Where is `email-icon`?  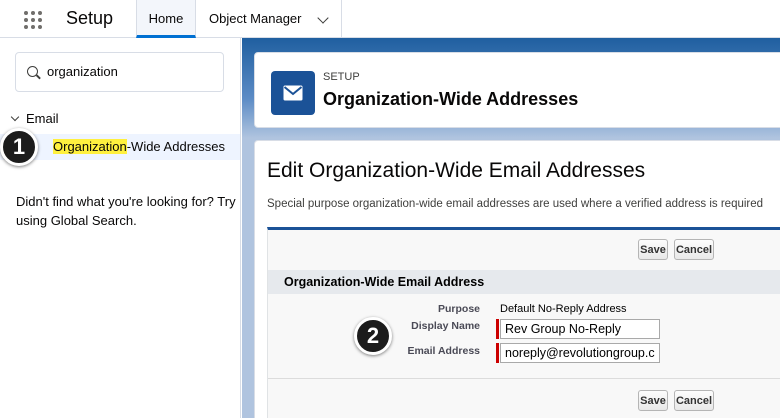 email-icon is located at coordinates (293, 93).